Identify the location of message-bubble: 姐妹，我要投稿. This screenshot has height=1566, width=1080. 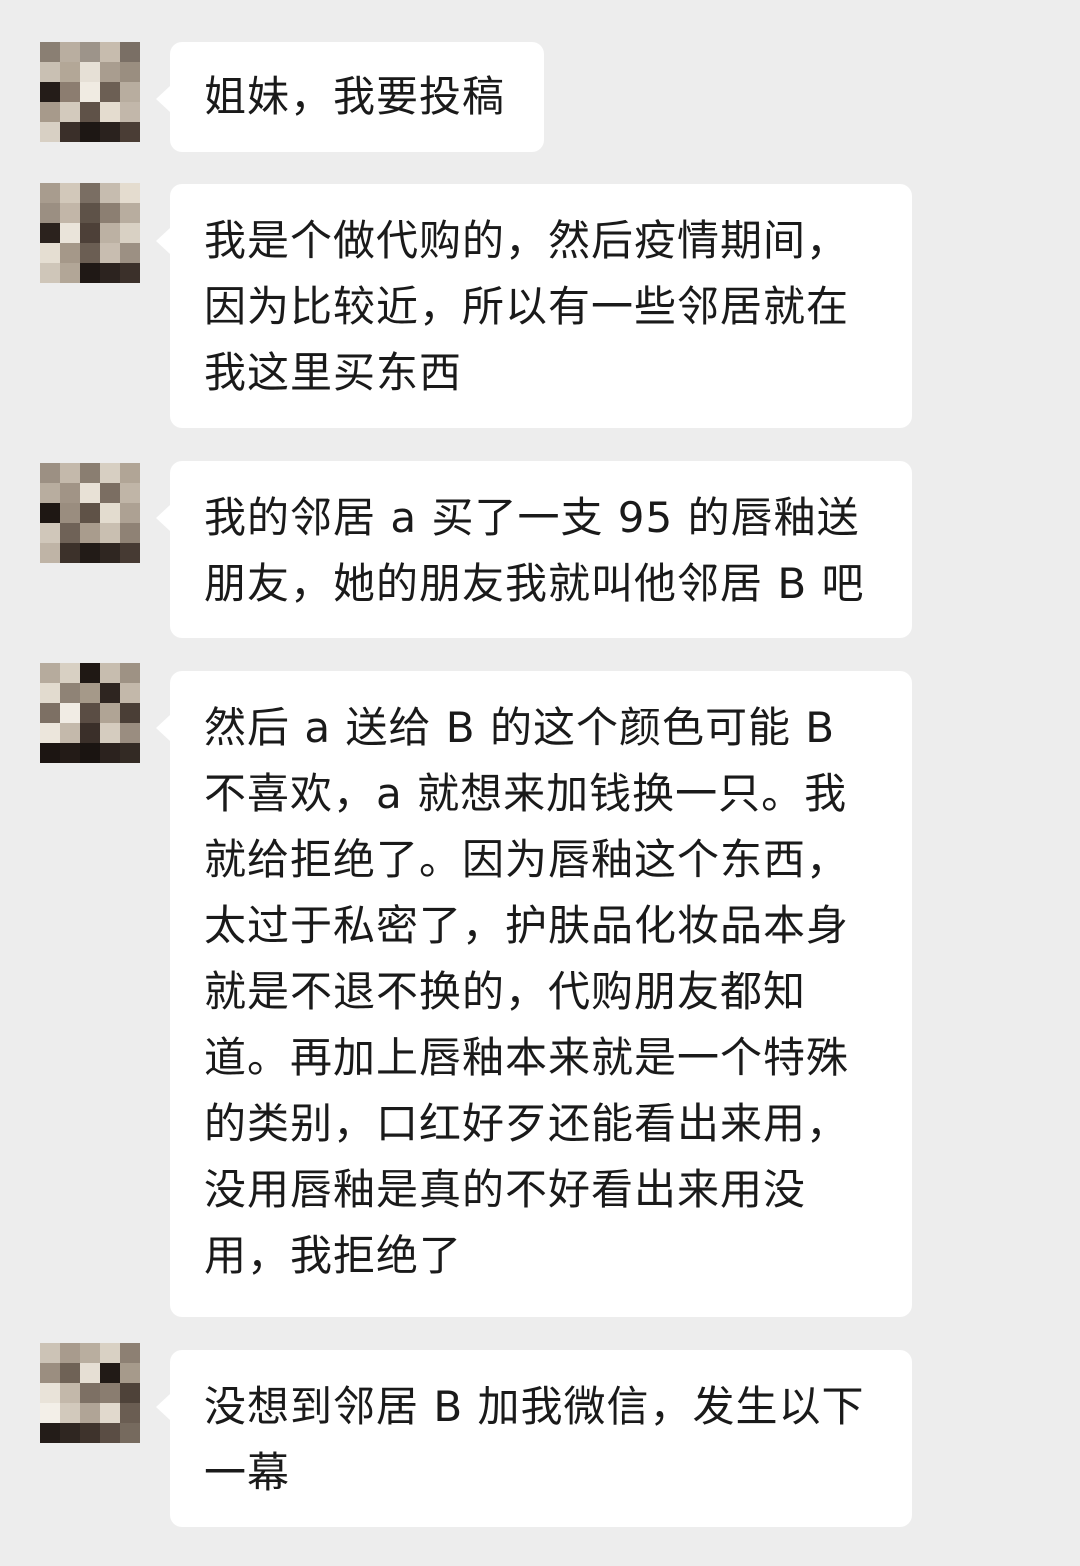
(350, 97).